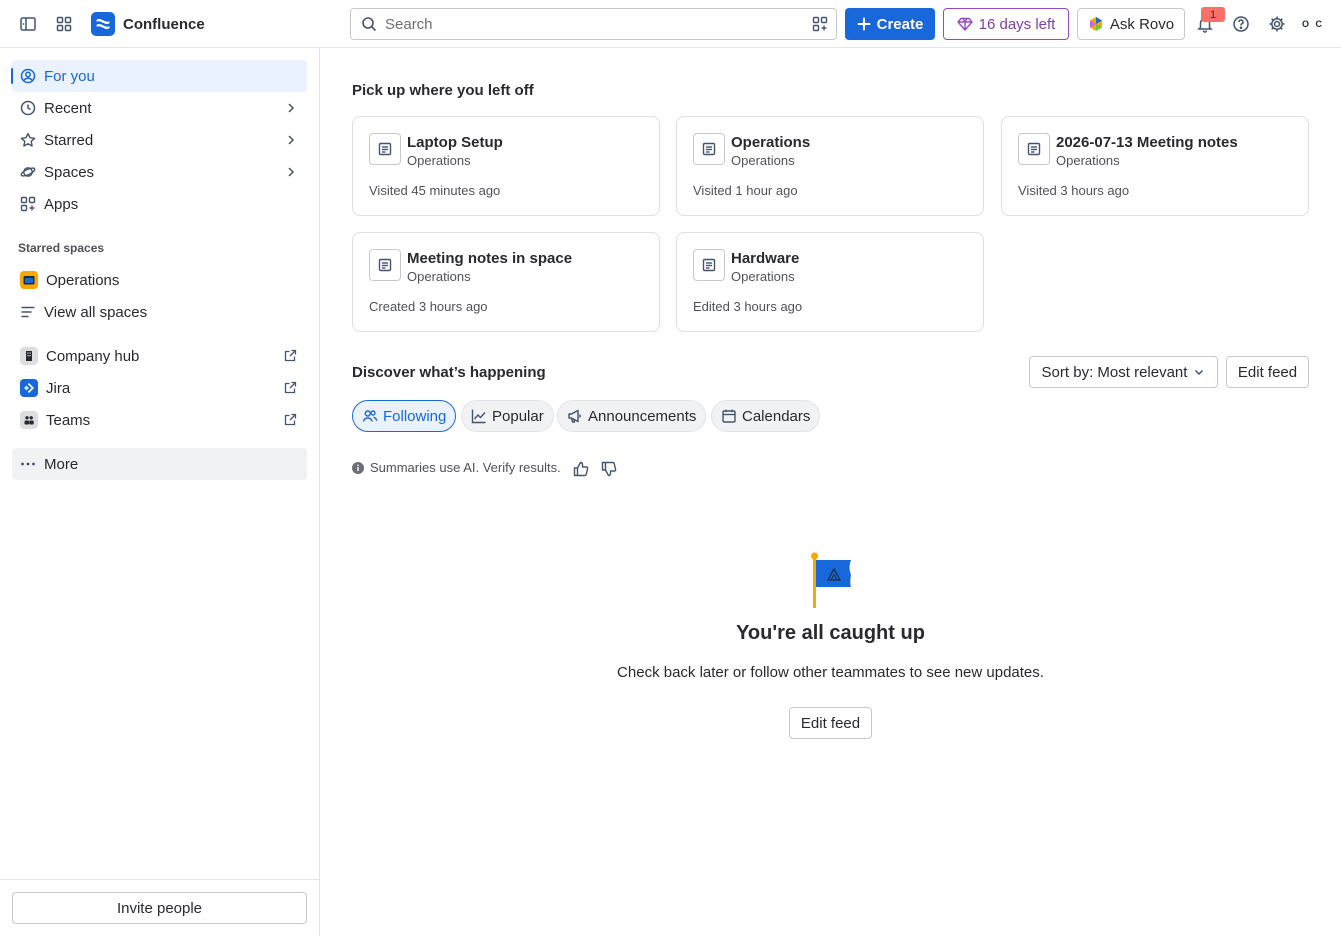 The image size is (1341, 936). Describe the element at coordinates (28, 24) in the screenshot. I see `sidebar-toggle-icon` at that location.